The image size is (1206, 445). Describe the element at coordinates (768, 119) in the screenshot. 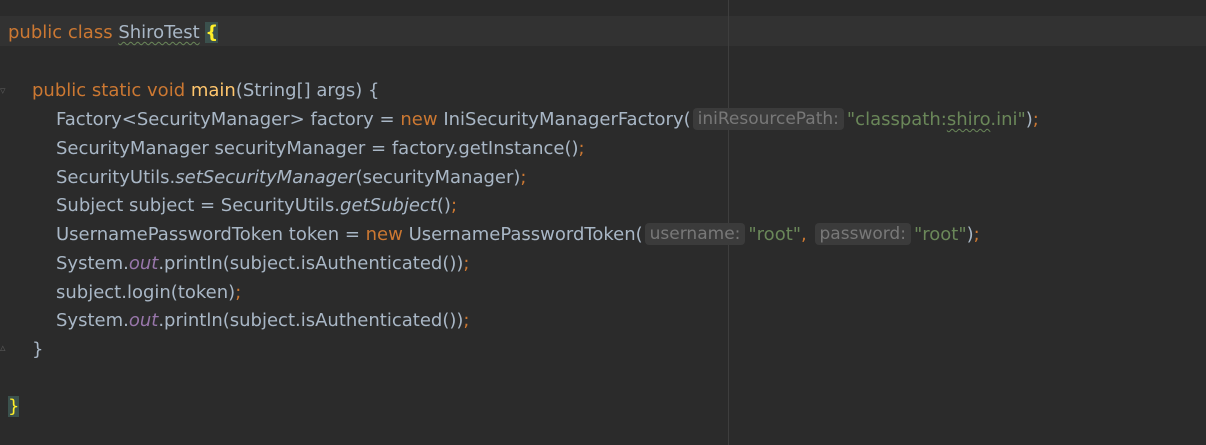

I see `param-hint-ini-resource-path: iniResourcePath:` at that location.